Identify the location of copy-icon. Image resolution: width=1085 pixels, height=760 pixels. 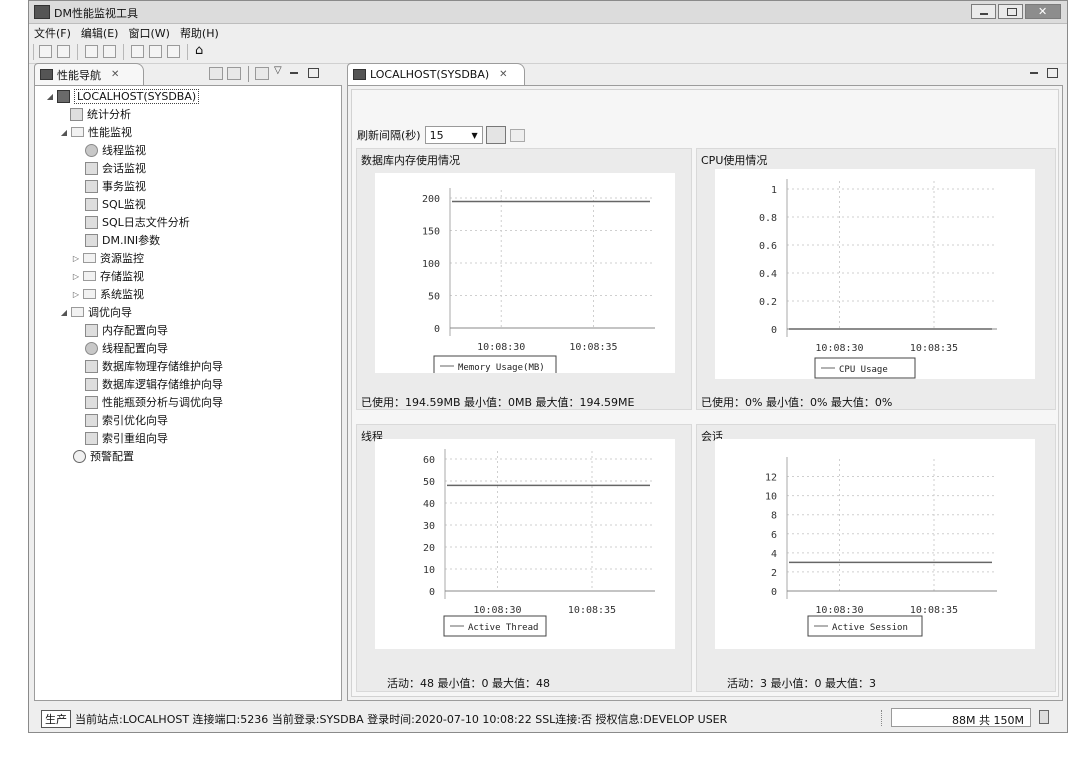
(155, 51).